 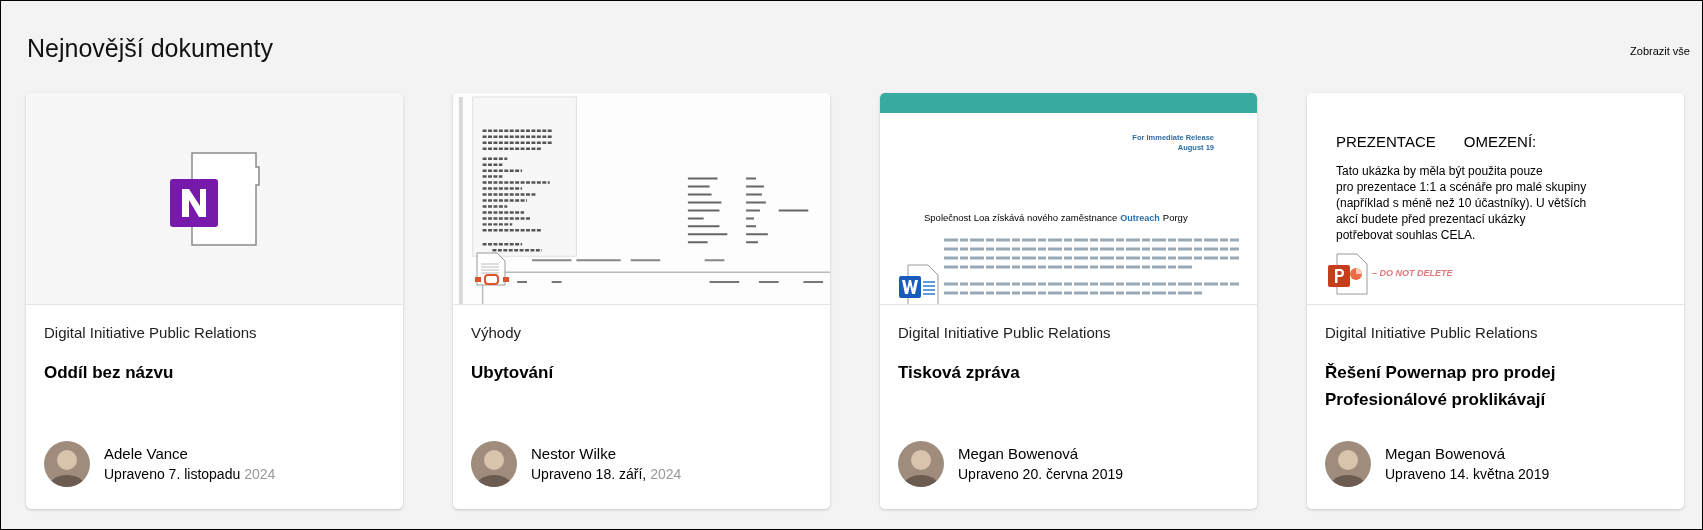 I want to click on slide-text-line: potřebovat souhlas CELA., so click(x=1406, y=235).